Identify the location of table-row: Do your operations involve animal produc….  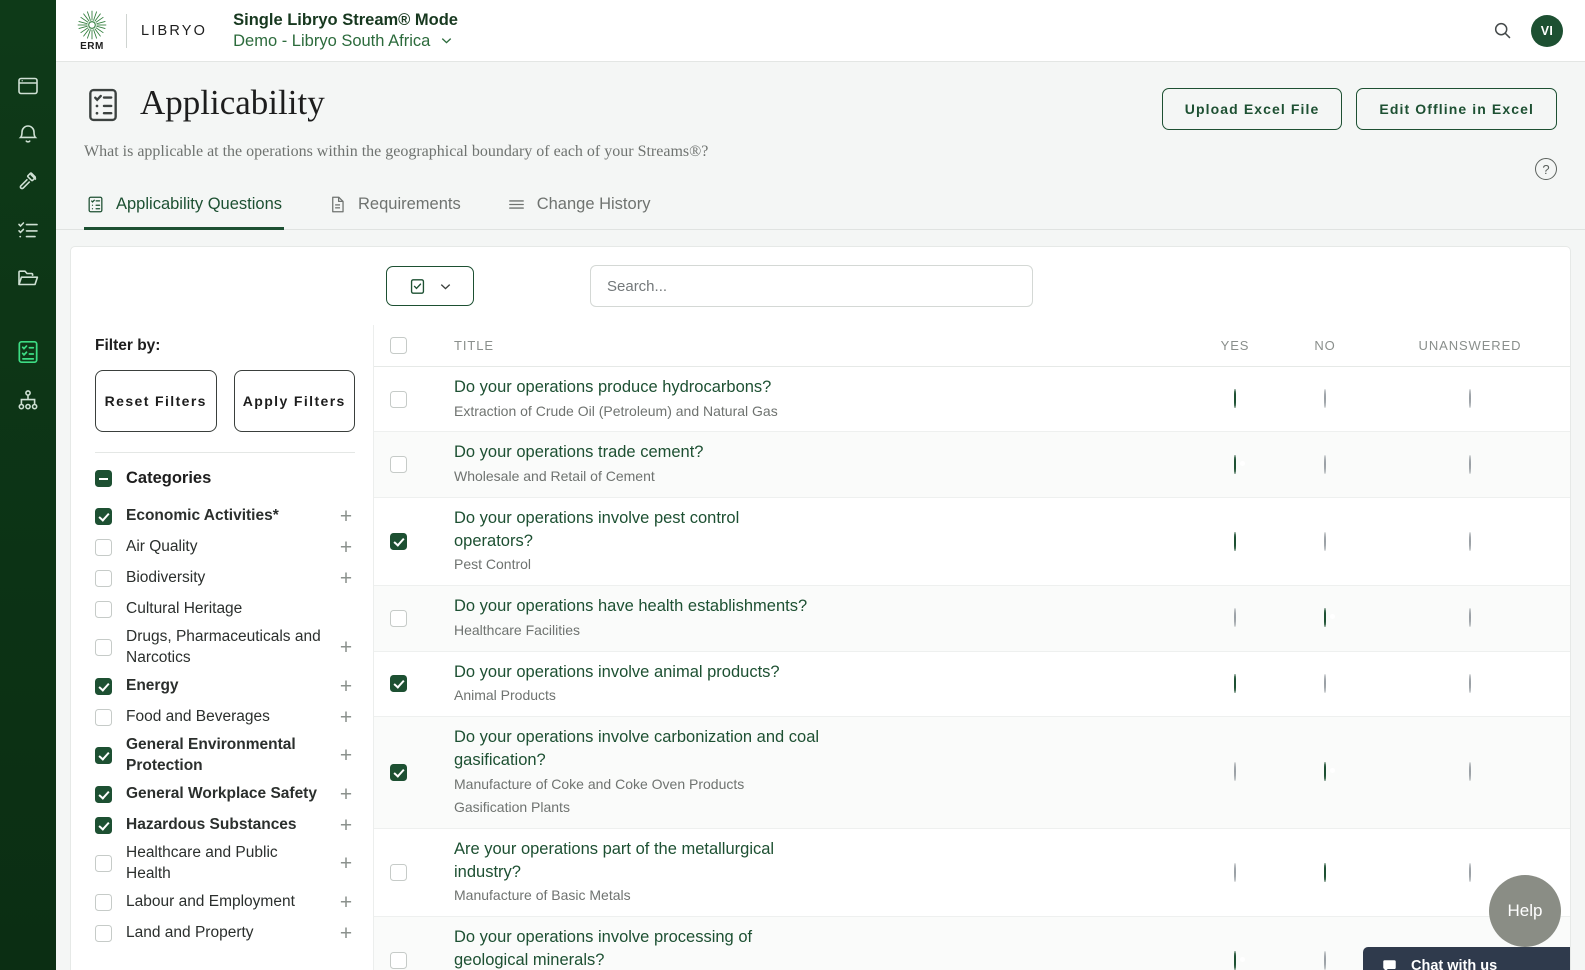
(972, 685).